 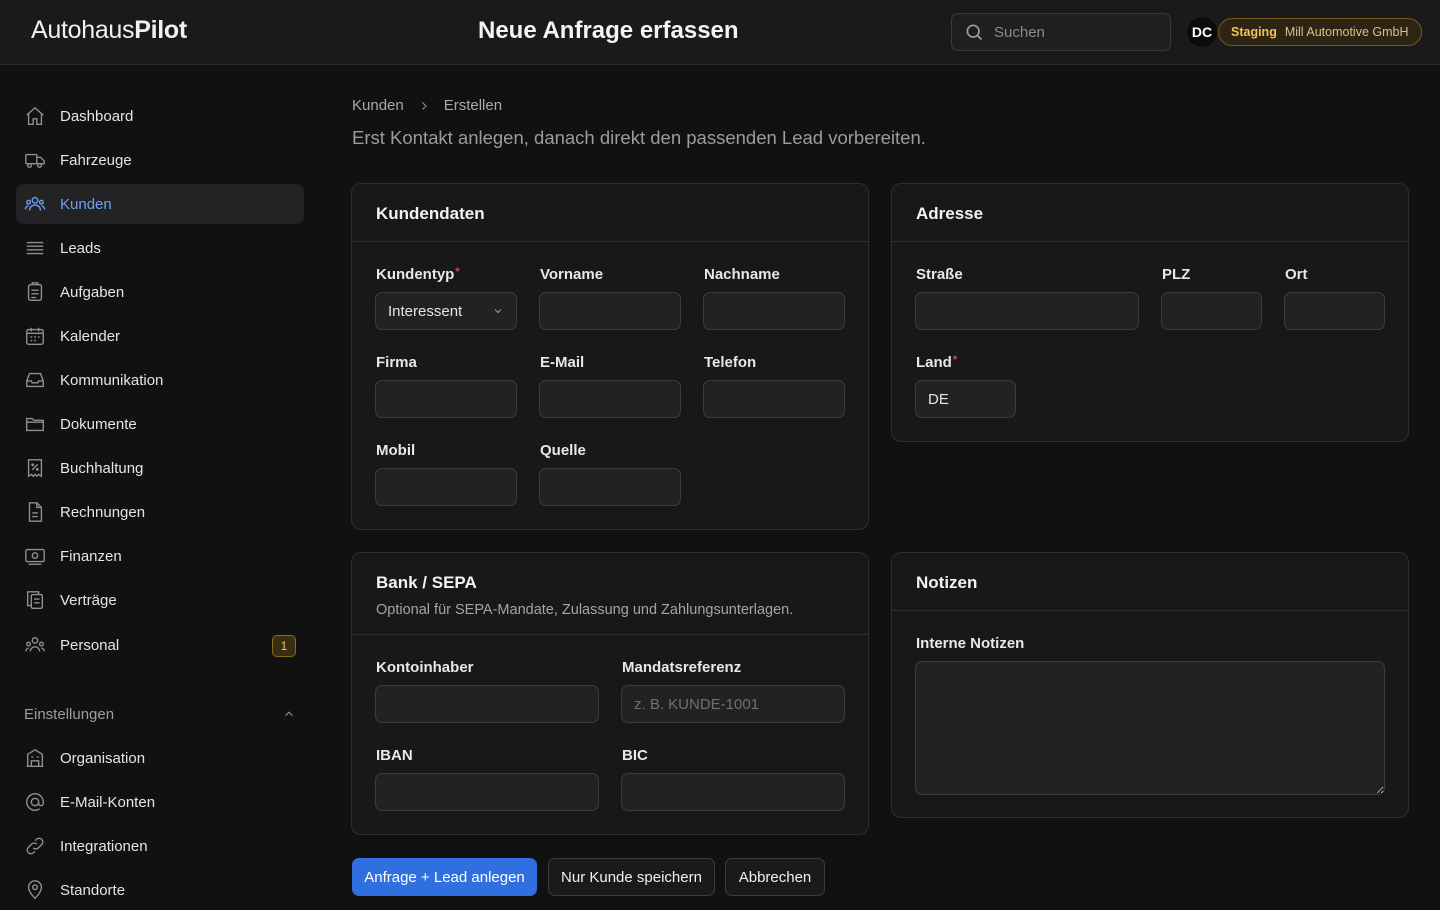 I want to click on sidebar-item-label: Kommunikation, so click(x=112, y=380).